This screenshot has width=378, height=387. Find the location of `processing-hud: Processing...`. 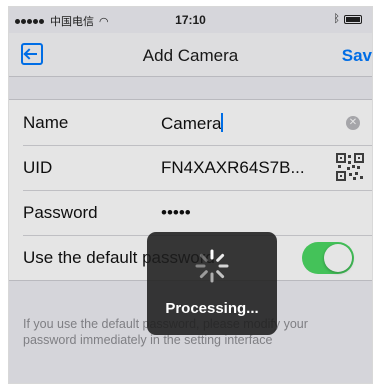

processing-hud: Processing... is located at coordinates (212, 283).